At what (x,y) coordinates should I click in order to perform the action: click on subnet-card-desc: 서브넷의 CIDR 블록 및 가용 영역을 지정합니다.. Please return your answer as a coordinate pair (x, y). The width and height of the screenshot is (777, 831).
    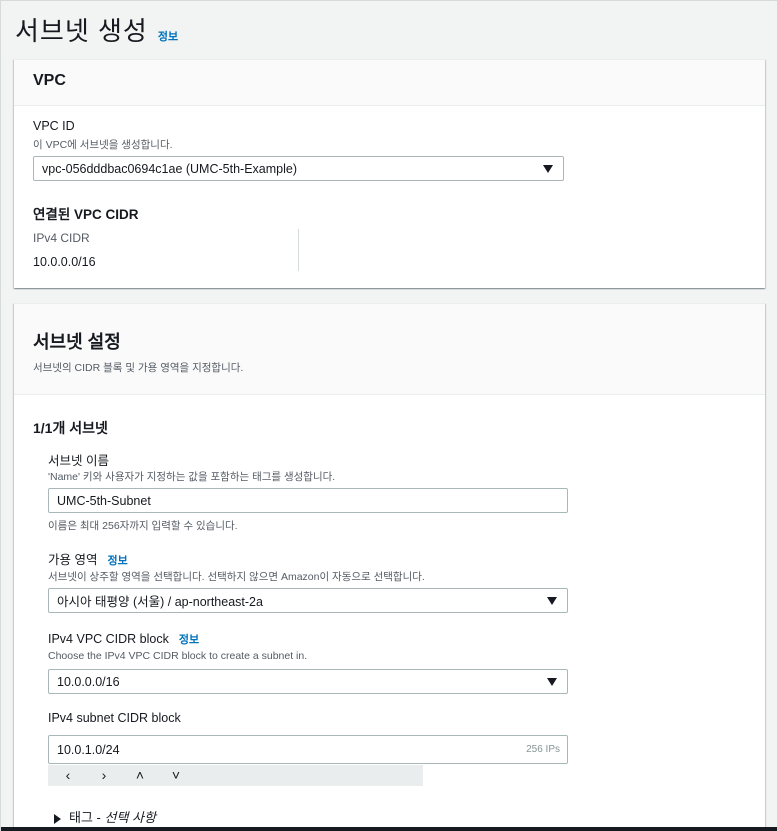
    Looking at the image, I should click on (138, 368).